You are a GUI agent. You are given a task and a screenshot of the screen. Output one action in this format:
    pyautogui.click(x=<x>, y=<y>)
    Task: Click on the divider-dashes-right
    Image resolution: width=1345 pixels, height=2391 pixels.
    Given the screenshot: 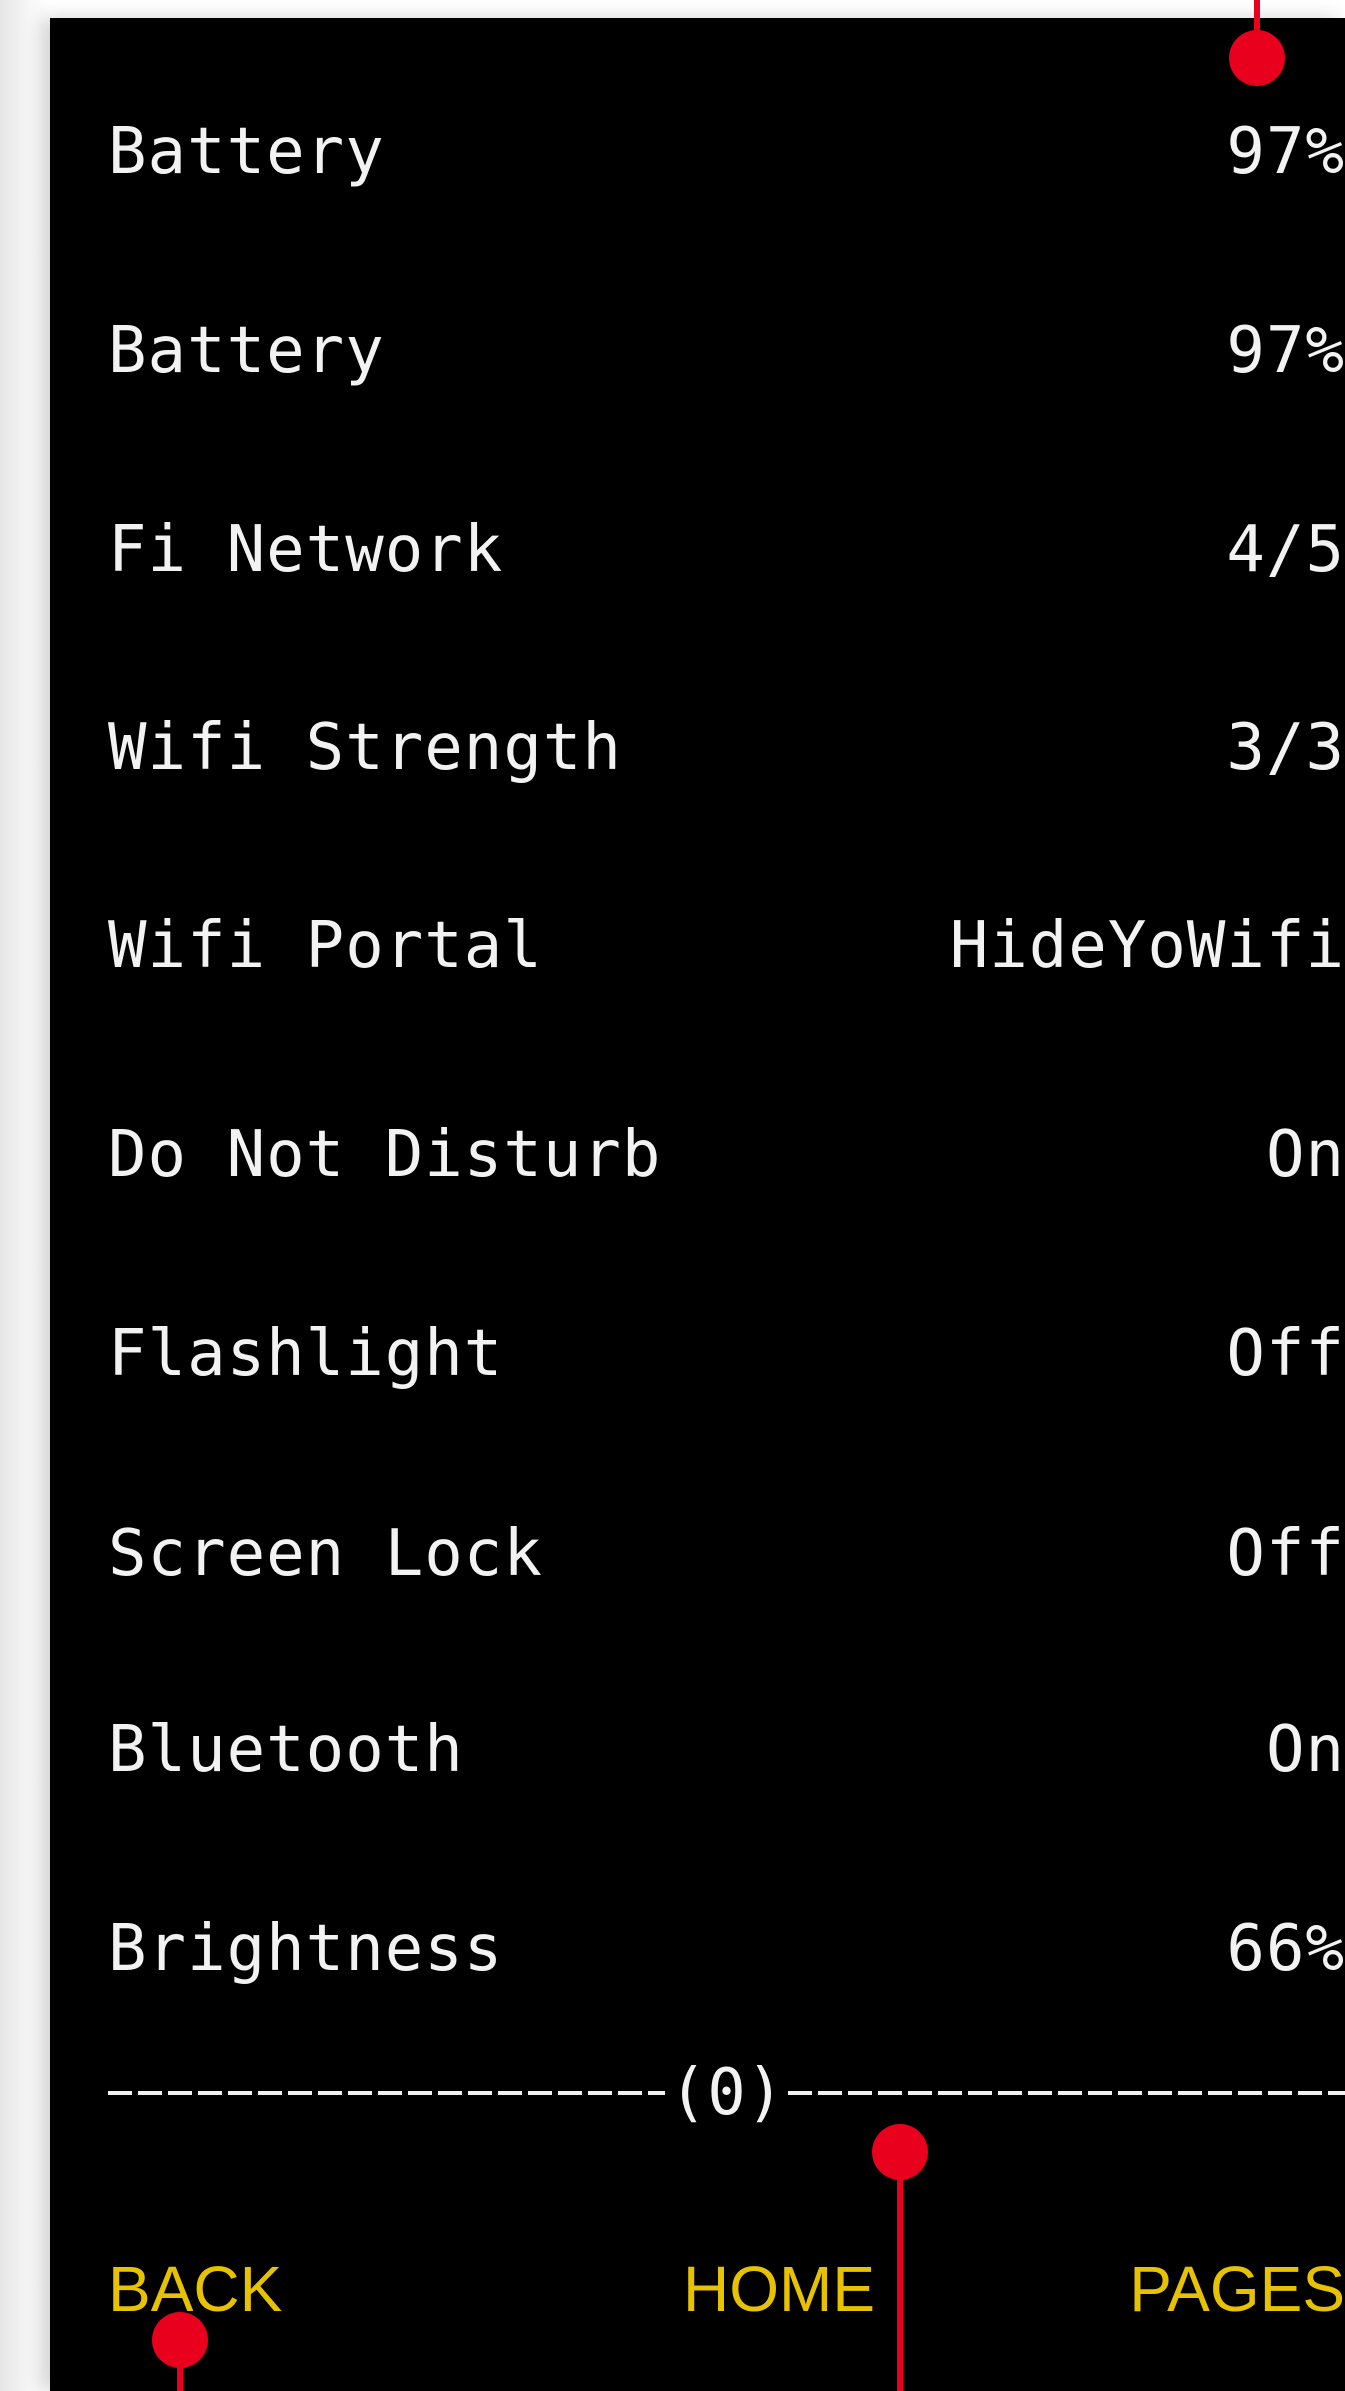 What is the action you would take?
    pyautogui.click(x=1066, y=2093)
    